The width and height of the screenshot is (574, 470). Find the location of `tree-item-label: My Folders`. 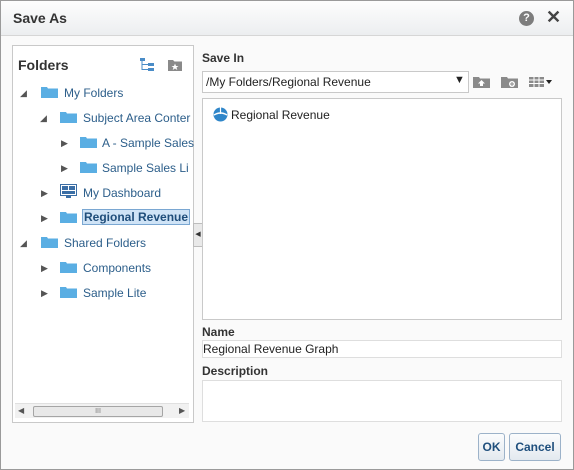

tree-item-label: My Folders is located at coordinates (94, 93).